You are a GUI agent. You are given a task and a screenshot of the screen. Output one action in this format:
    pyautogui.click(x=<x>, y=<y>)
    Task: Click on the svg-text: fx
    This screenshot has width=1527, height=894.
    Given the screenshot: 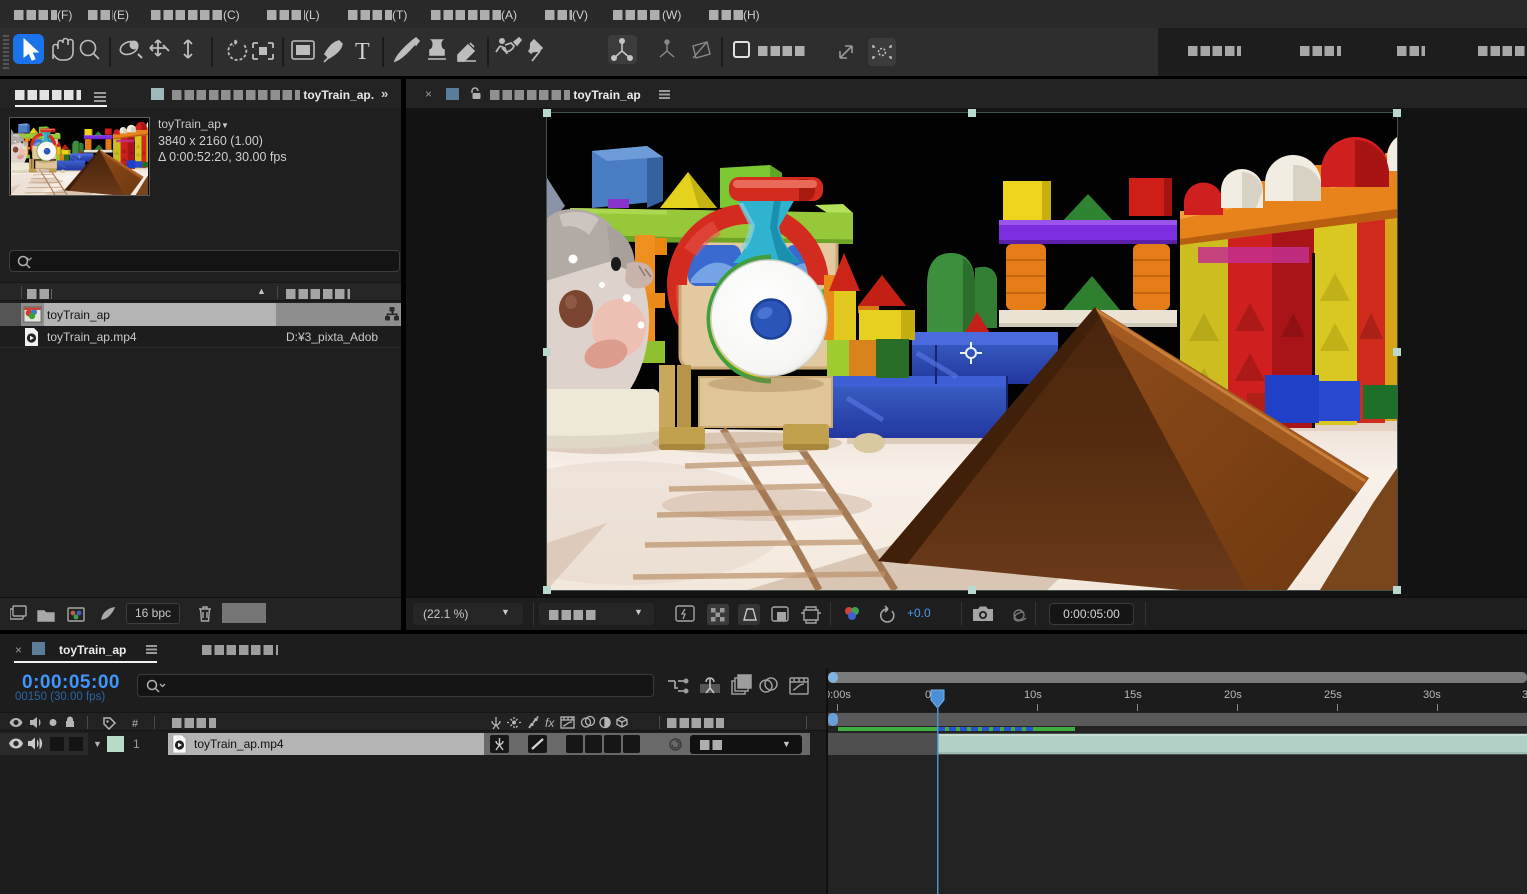 What is the action you would take?
    pyautogui.click(x=550, y=723)
    